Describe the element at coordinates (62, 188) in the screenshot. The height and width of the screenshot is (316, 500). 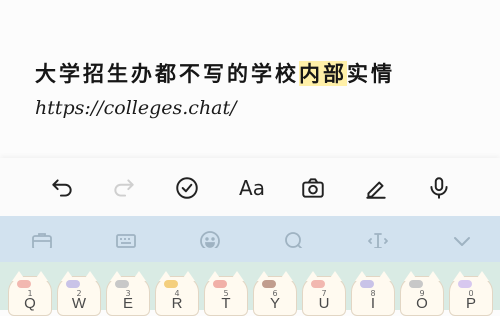
I see `undo-icon` at that location.